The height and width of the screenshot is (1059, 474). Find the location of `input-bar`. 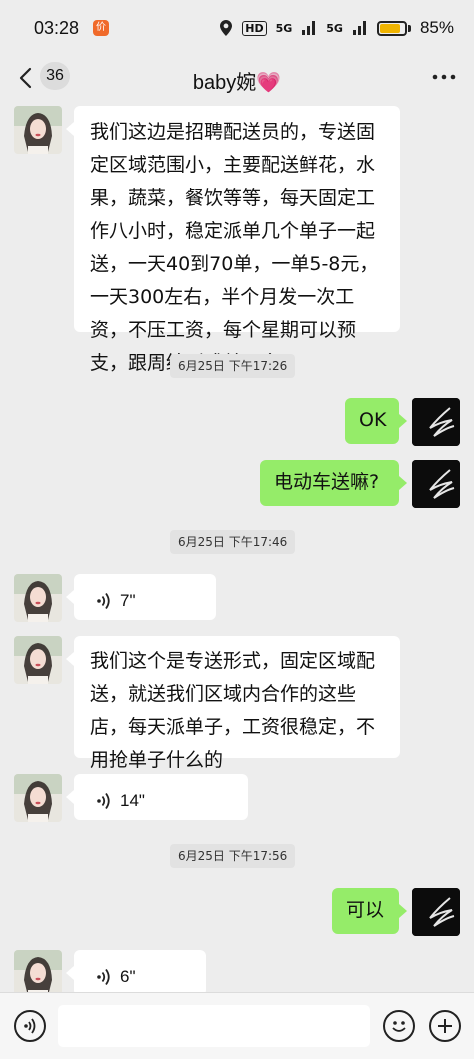

input-bar is located at coordinates (237, 1025).